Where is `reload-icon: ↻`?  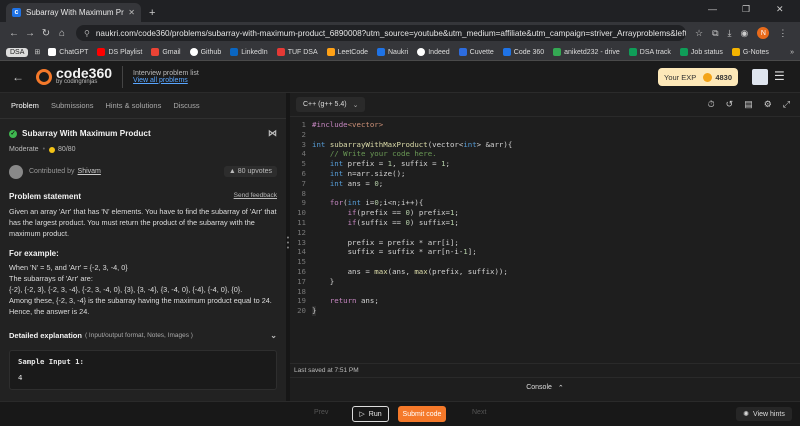
reload-icon: ↻ is located at coordinates (46, 33).